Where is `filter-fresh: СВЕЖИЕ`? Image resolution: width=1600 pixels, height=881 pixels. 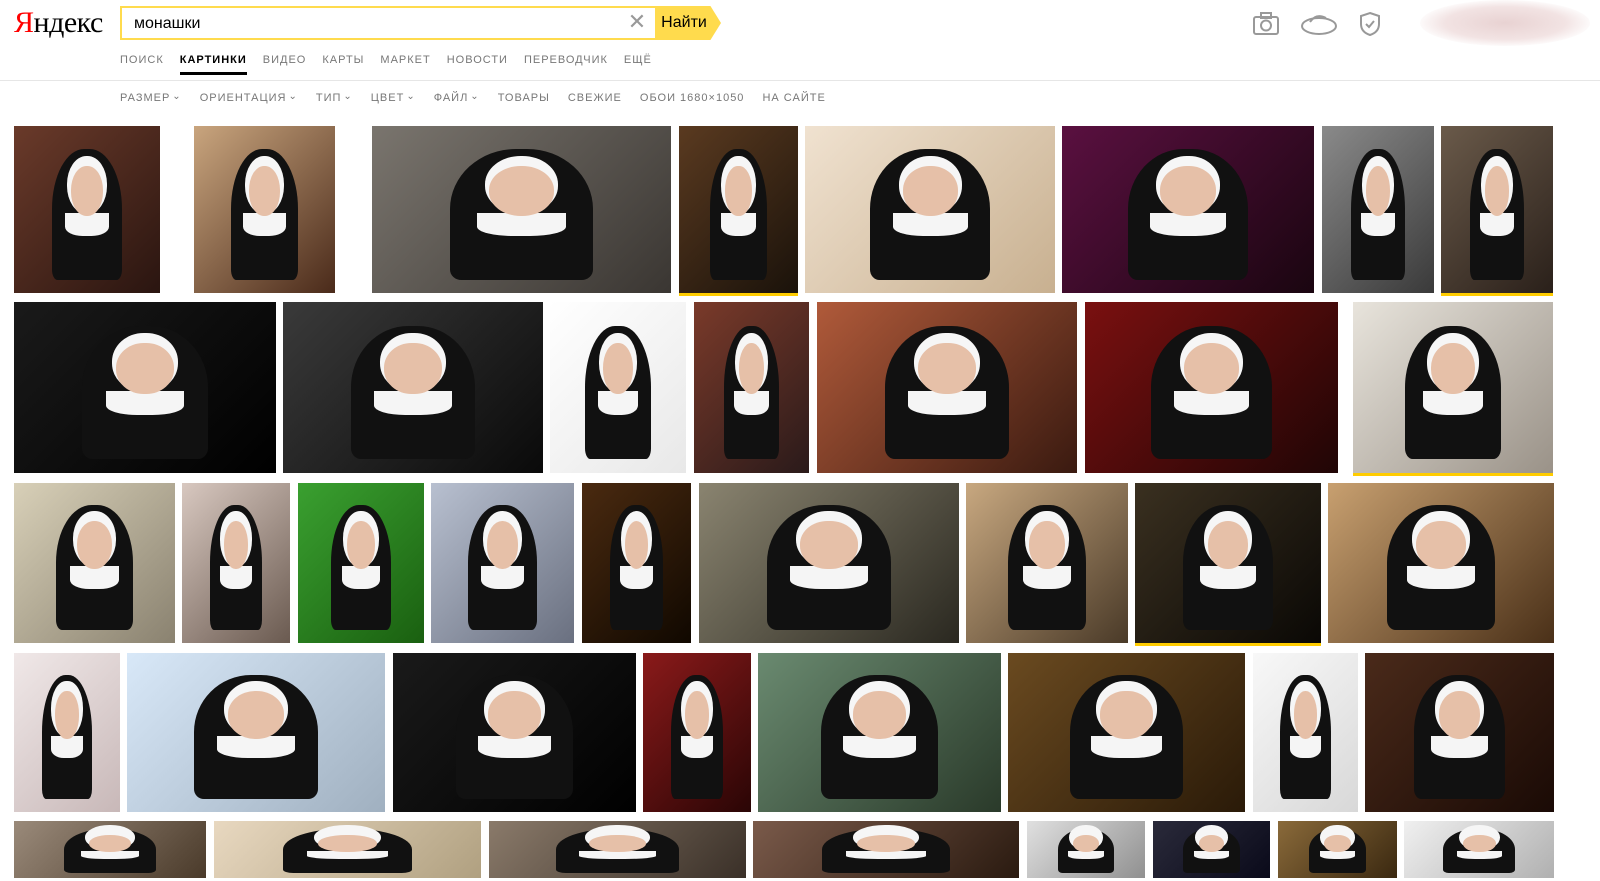 filter-fresh: СВЕЖИЕ is located at coordinates (595, 98).